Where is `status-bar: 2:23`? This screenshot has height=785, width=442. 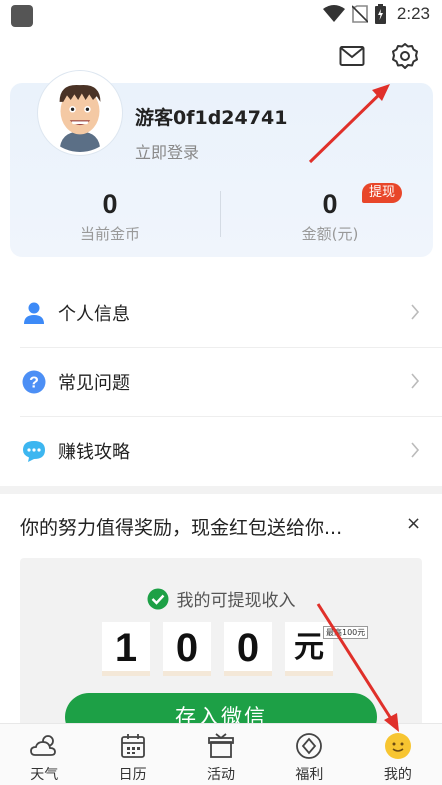 status-bar: 2:23 is located at coordinates (221, 16).